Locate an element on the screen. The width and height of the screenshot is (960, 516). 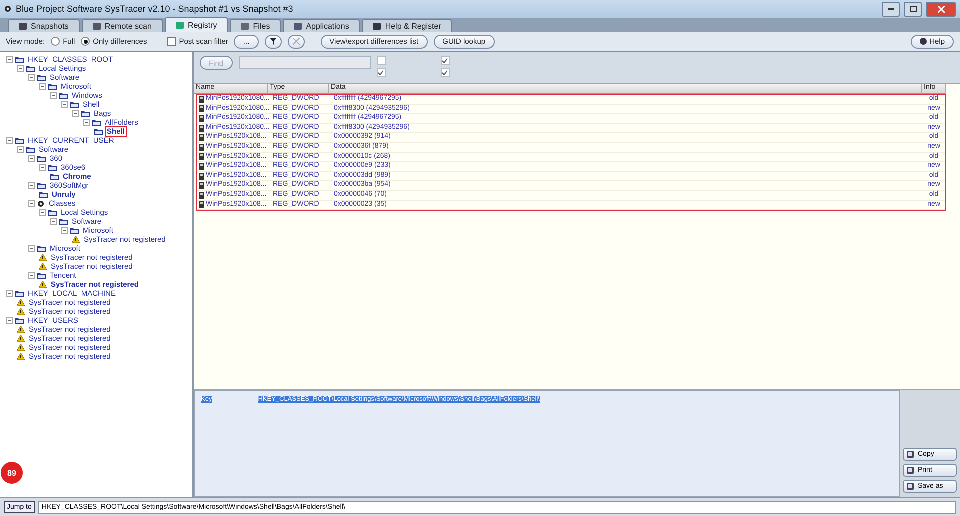
close-icon is located at coordinates (941, 9).